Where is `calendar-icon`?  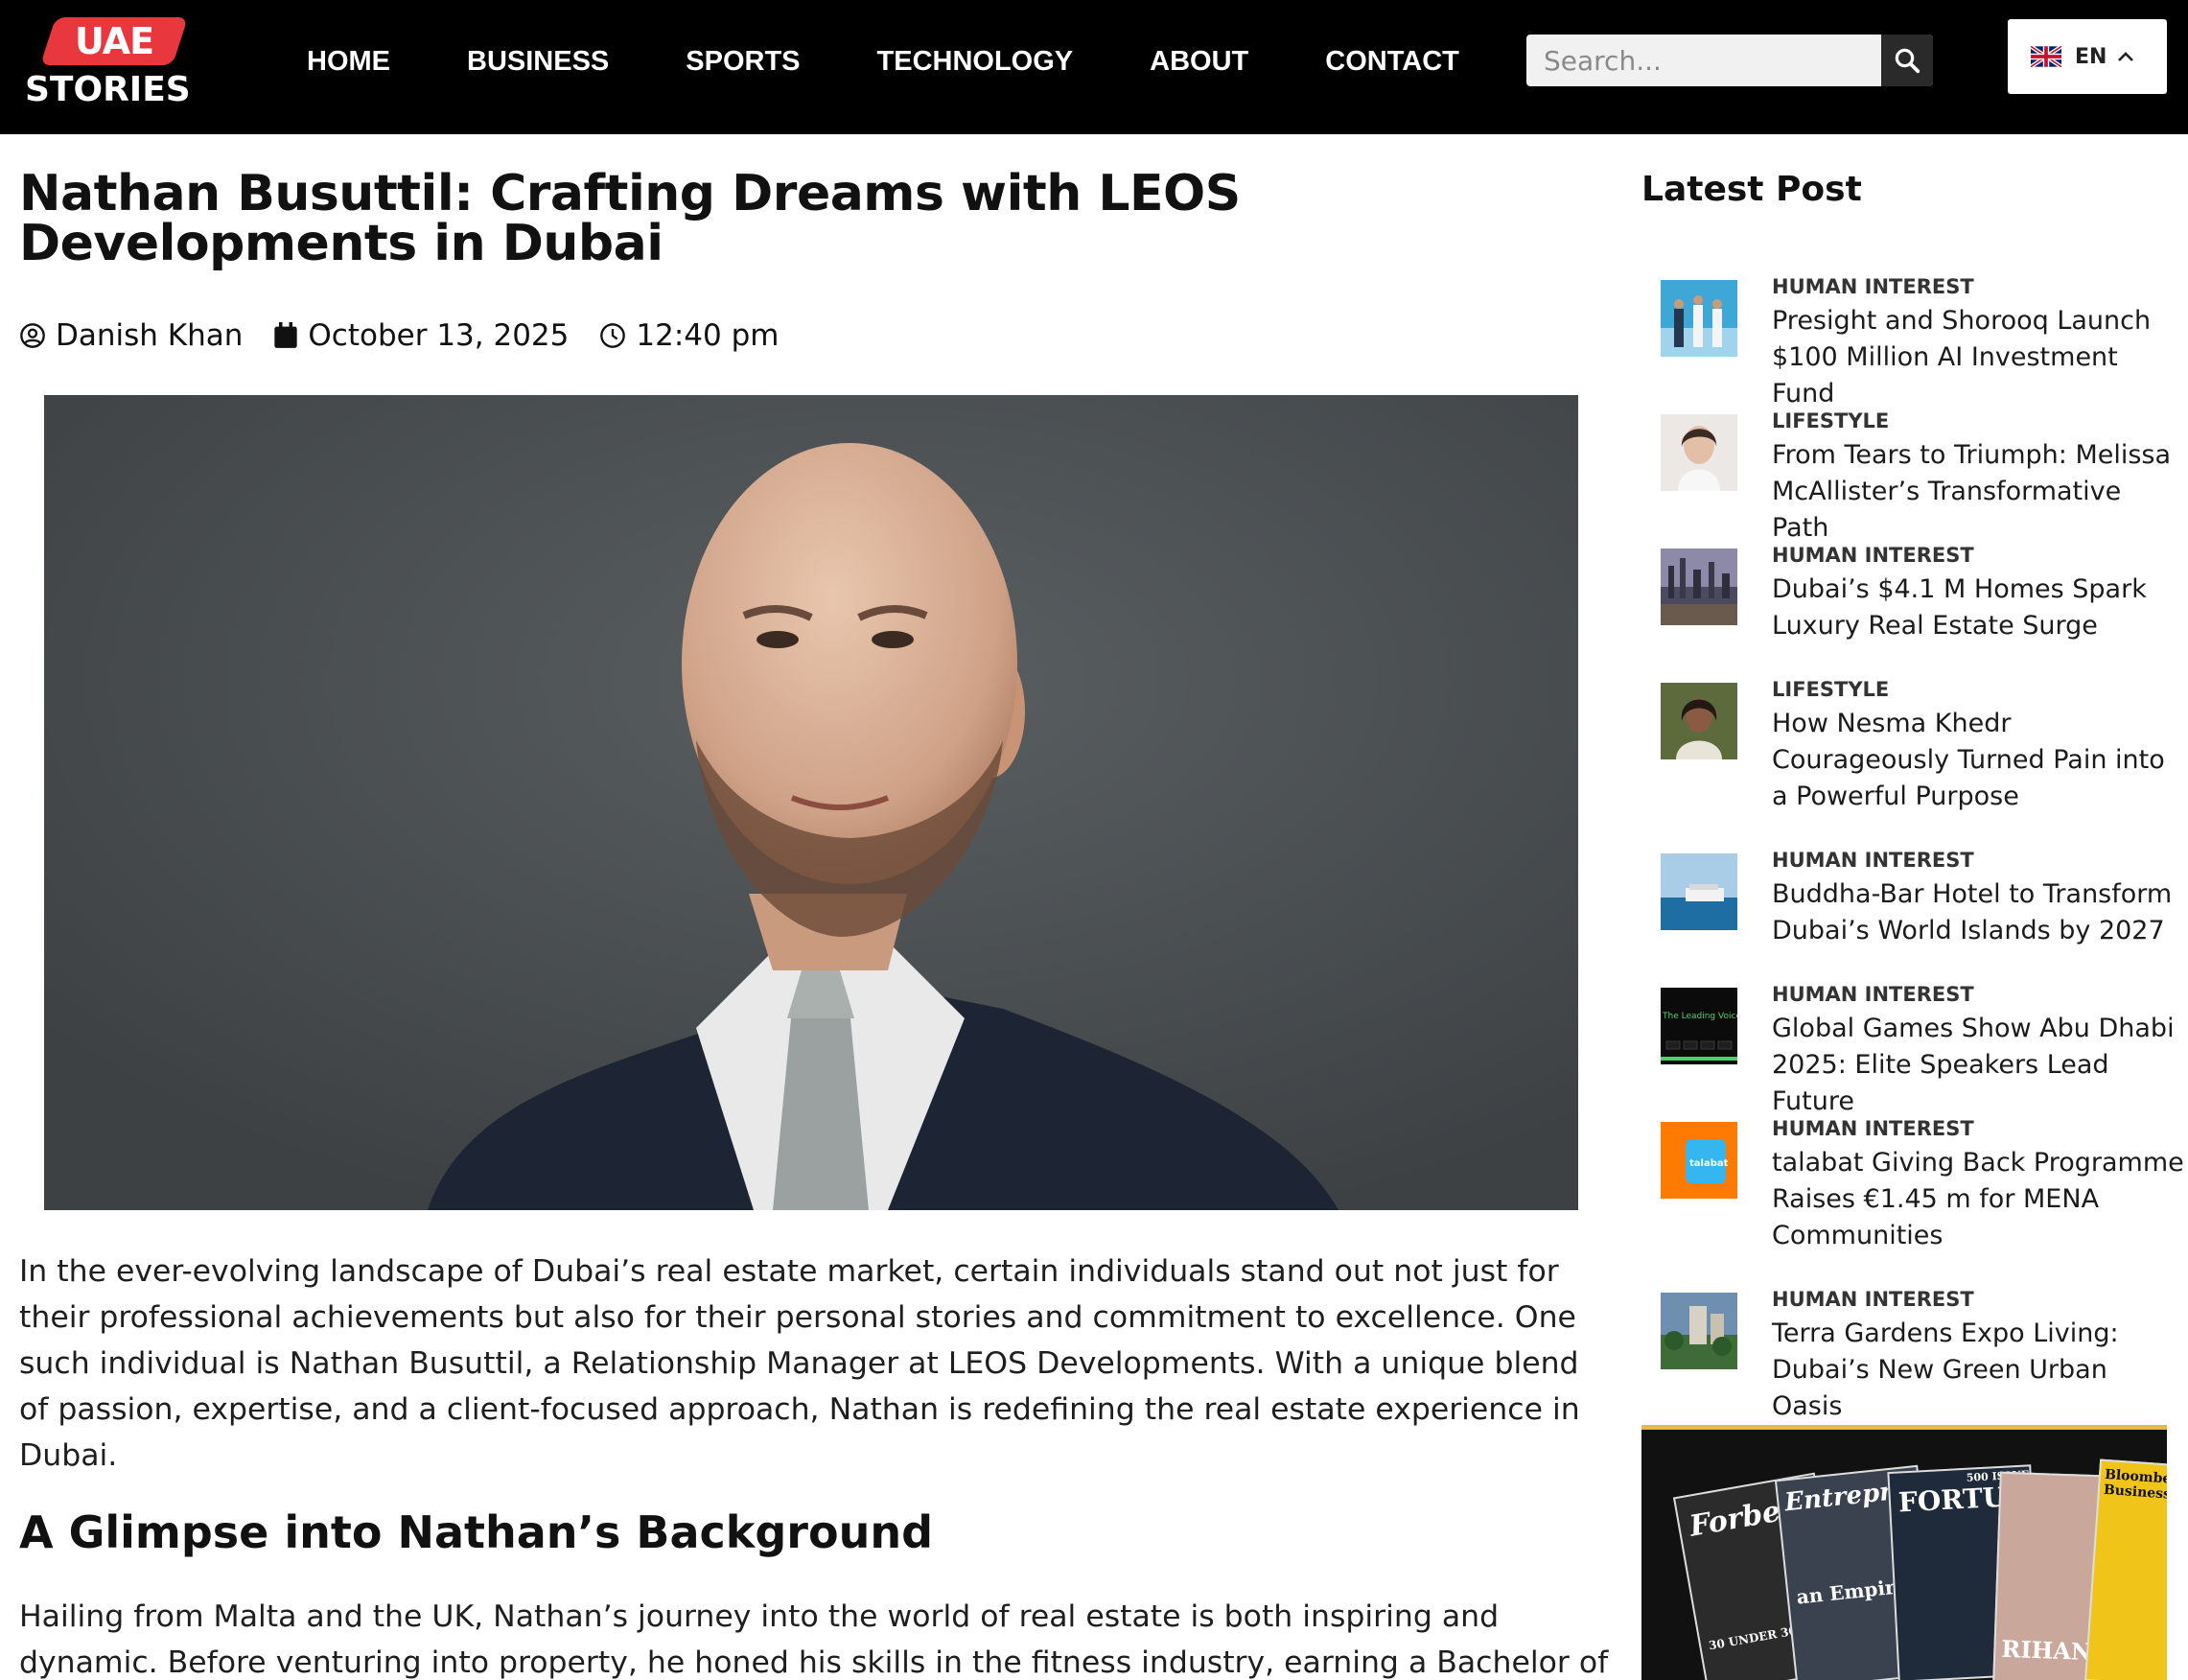
calendar-icon is located at coordinates (286, 335).